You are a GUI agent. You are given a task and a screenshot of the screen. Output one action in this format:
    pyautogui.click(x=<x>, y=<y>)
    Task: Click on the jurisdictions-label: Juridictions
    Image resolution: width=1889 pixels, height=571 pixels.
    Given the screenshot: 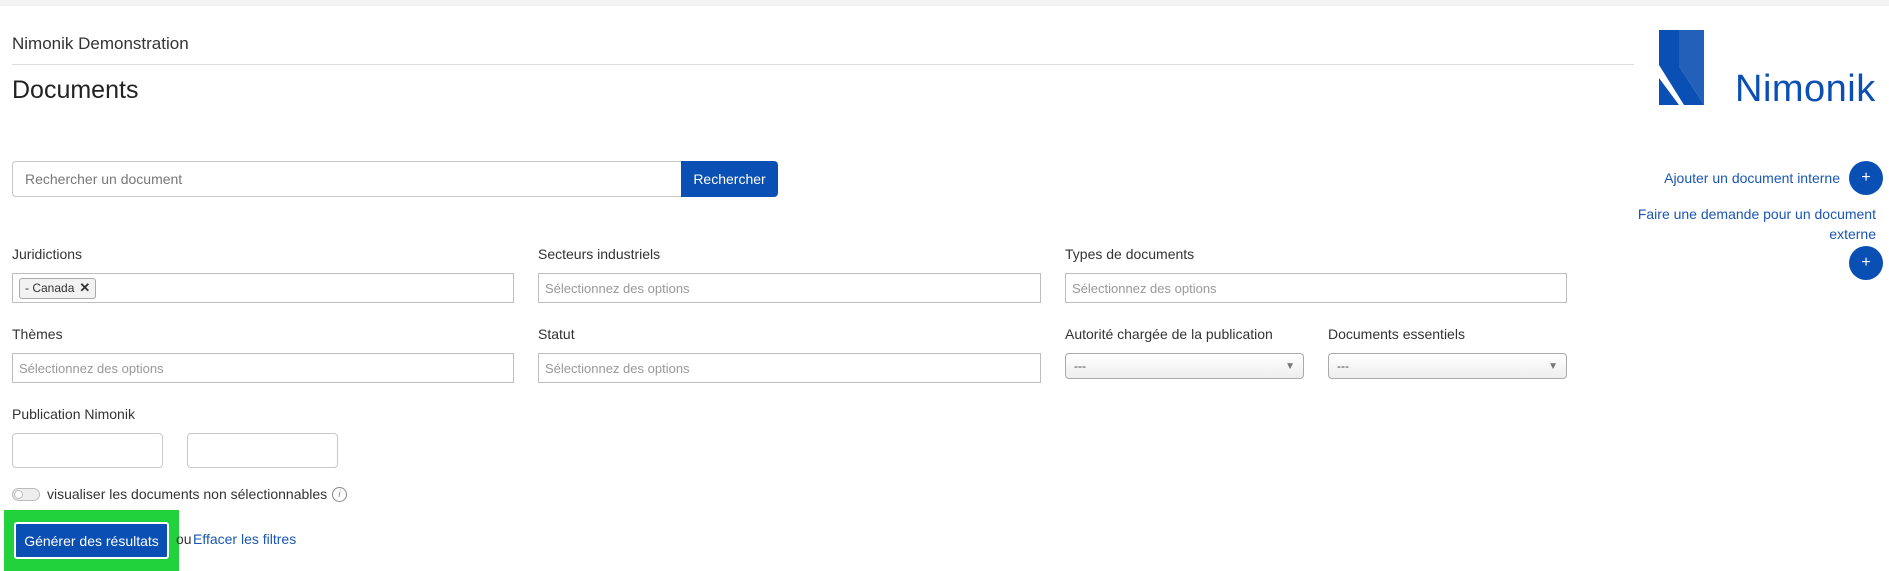 What is the action you would take?
    pyautogui.click(x=47, y=254)
    